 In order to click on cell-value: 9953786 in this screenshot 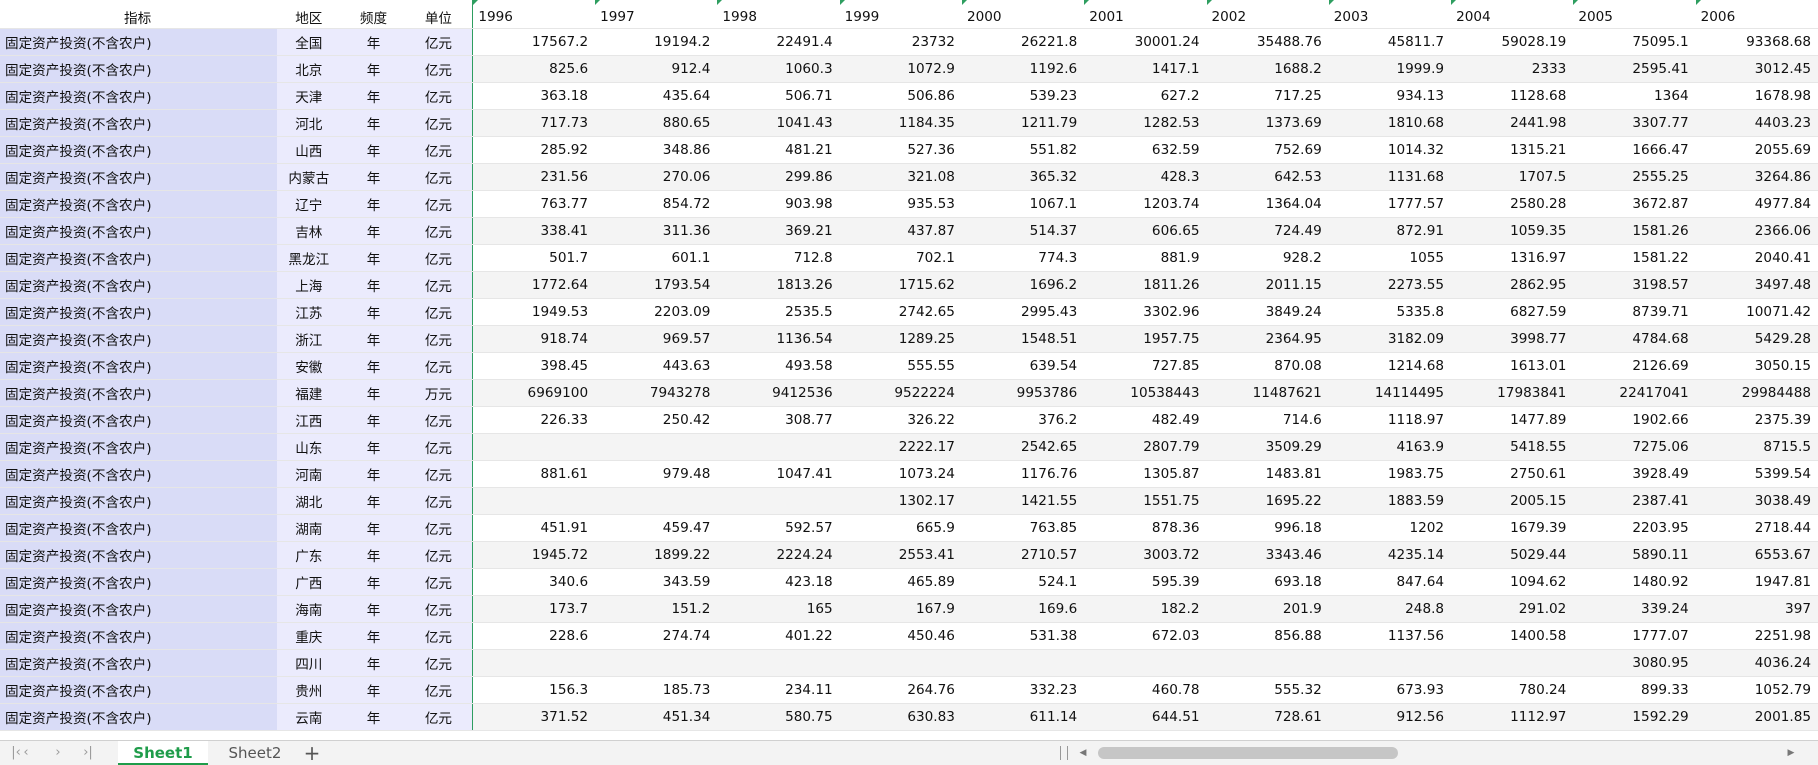, I will do `click(1023, 393)`.